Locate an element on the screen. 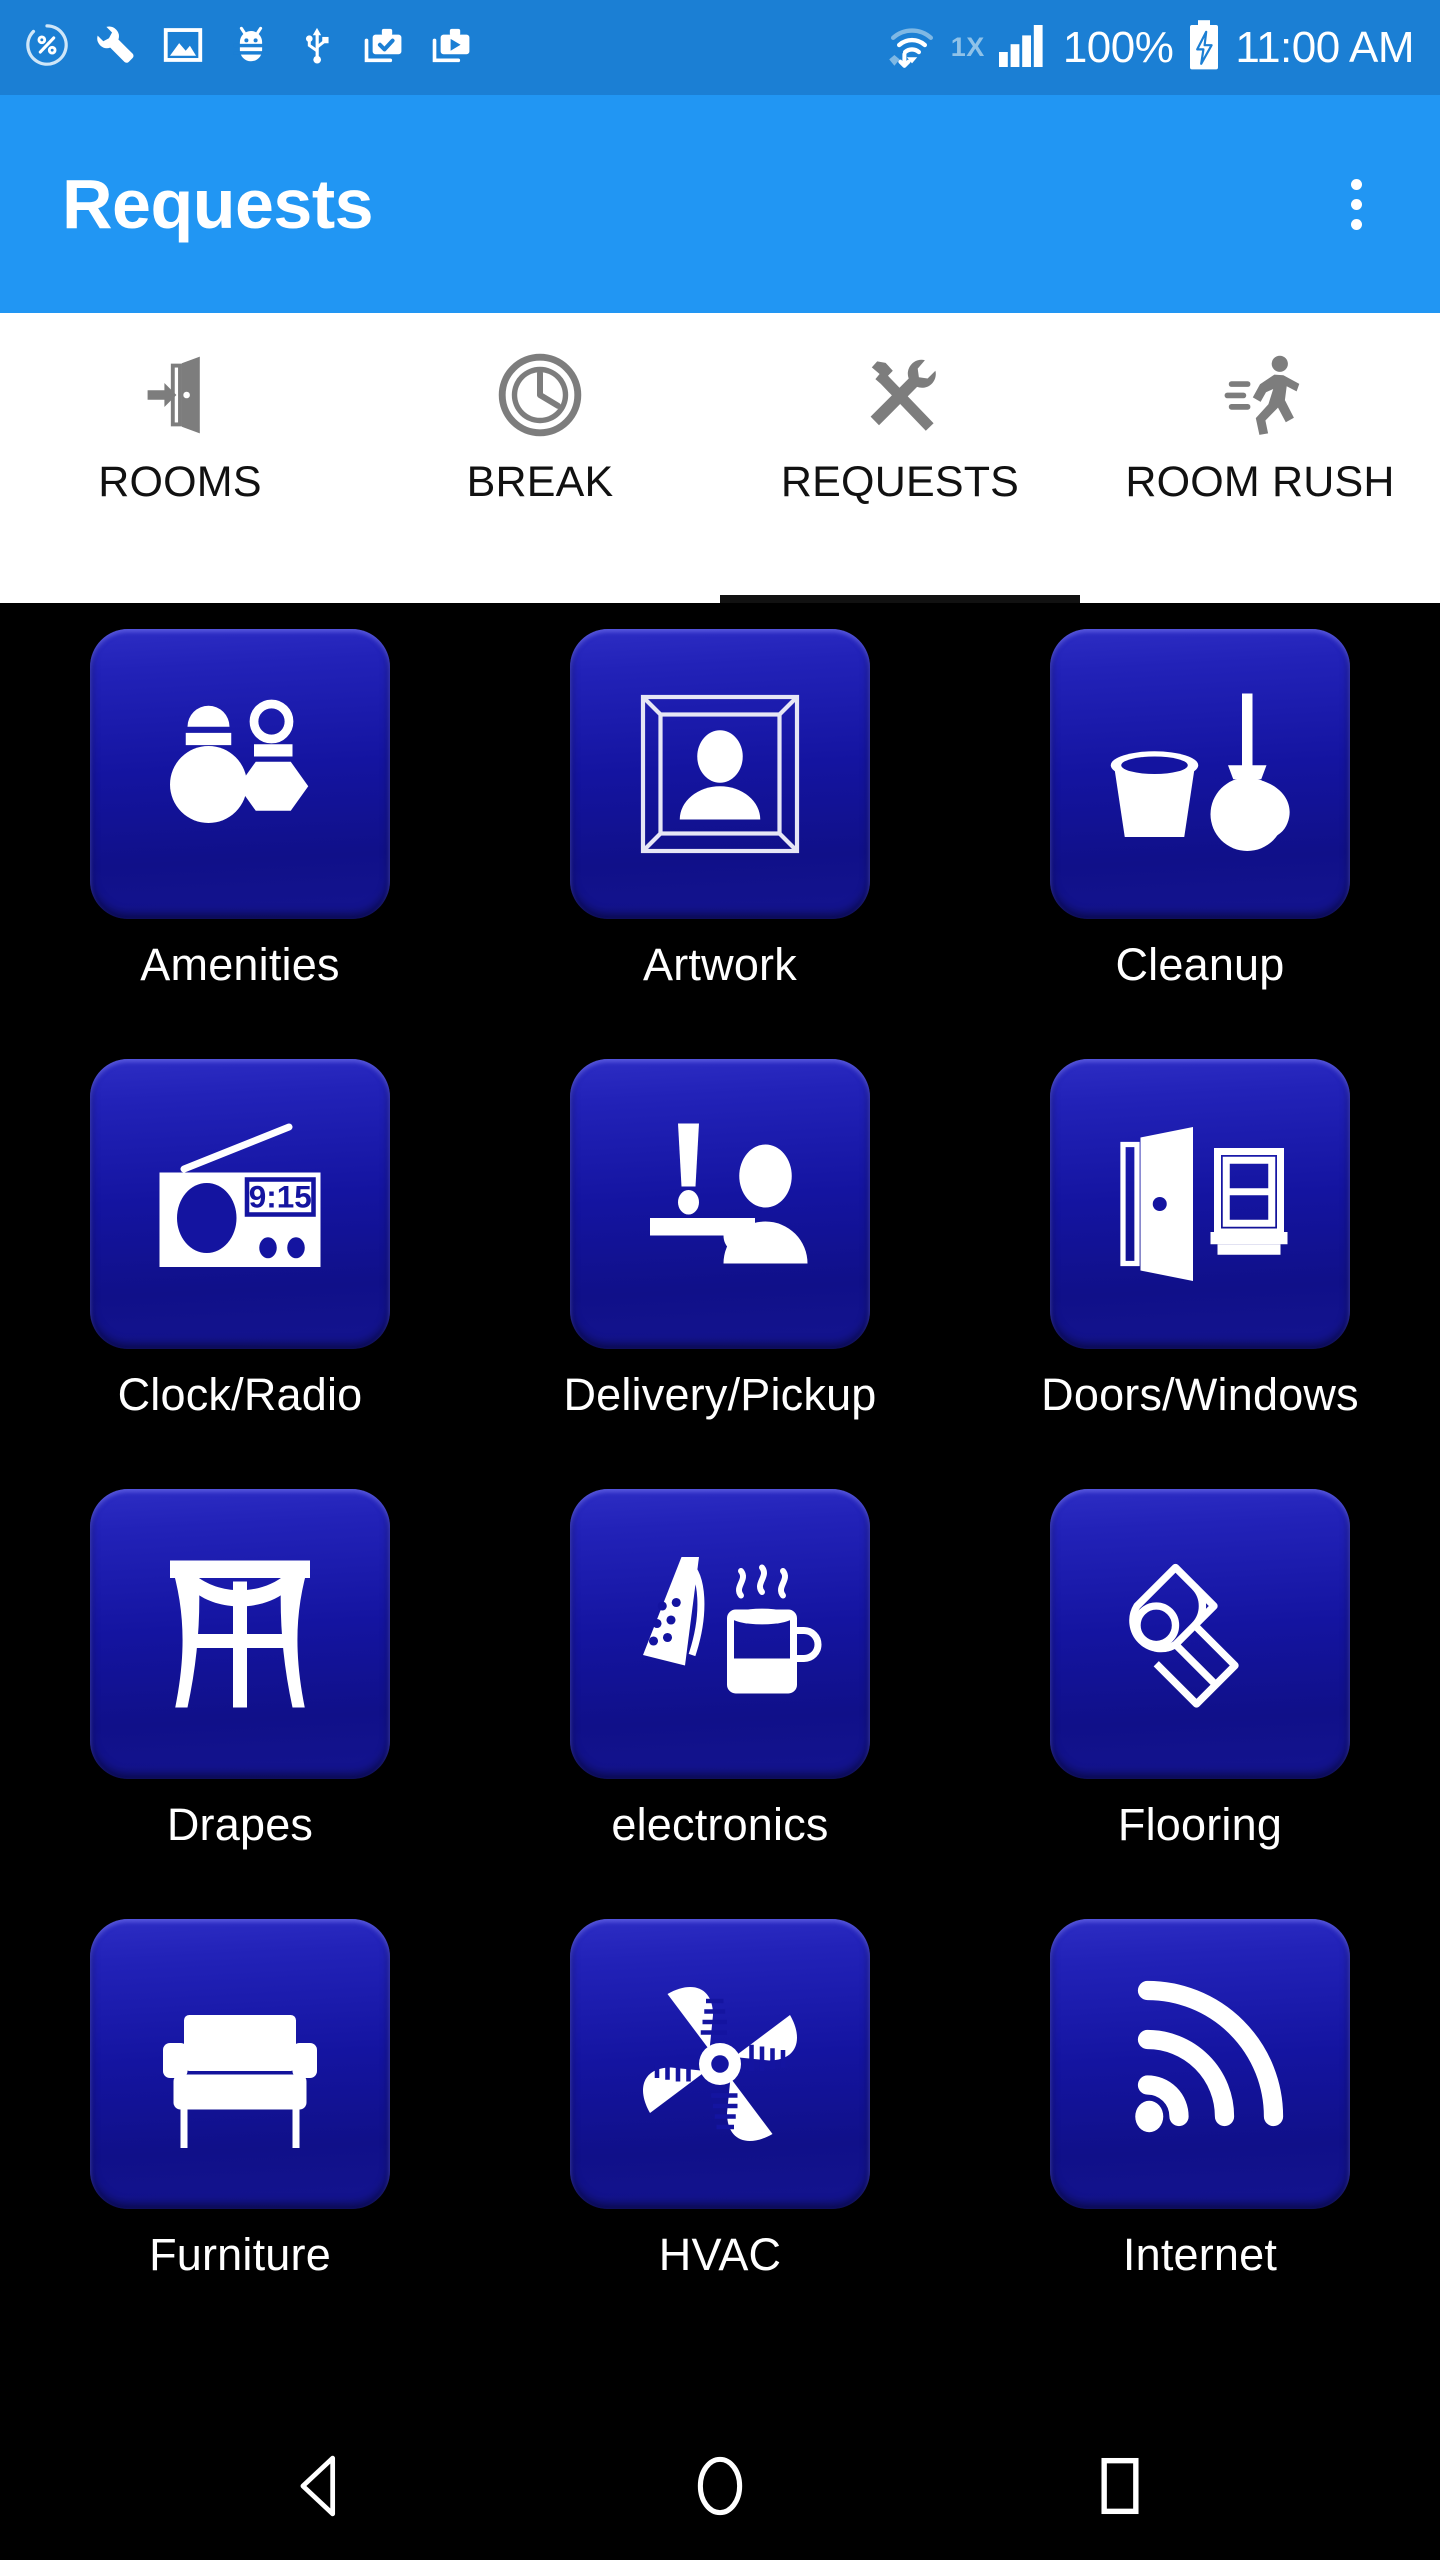 This screenshot has height=2560, width=1440. android-bug-icon is located at coordinates (251, 47).